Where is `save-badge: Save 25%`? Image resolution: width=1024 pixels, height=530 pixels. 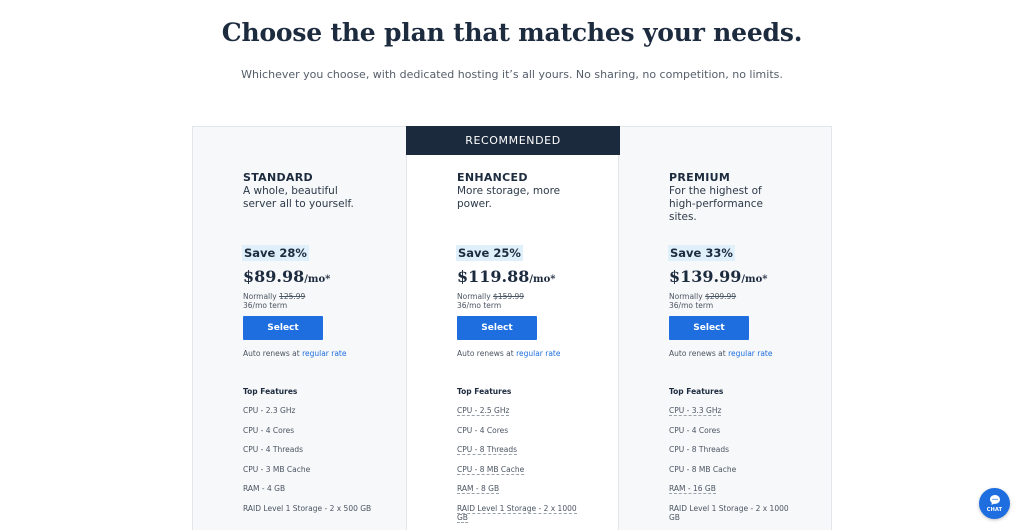
save-badge: Save 25% is located at coordinates (489, 253).